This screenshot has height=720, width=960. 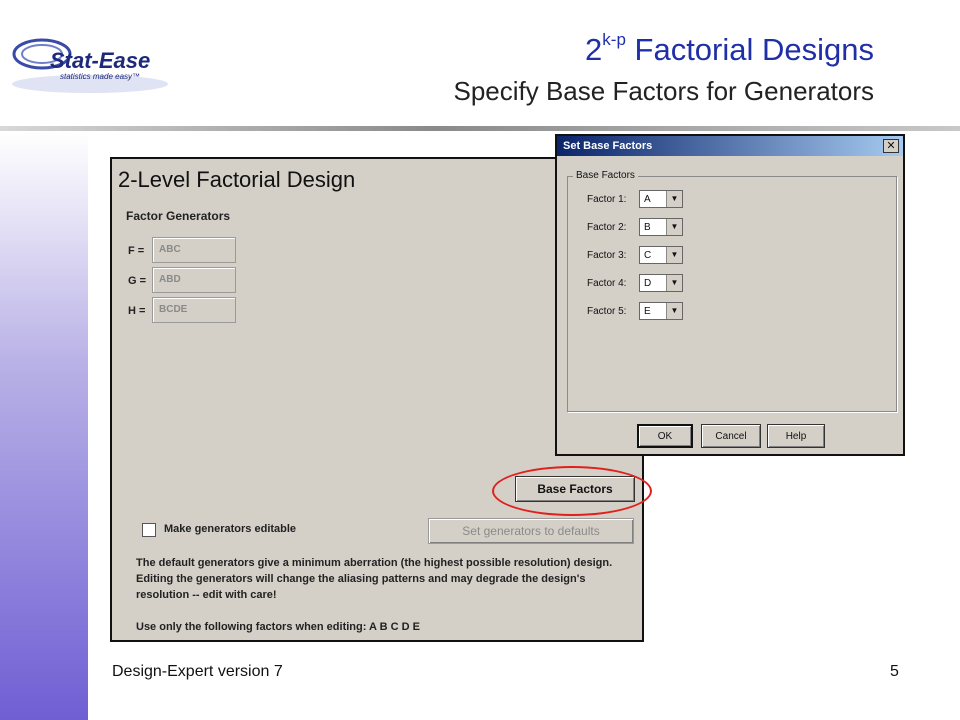 I want to click on window-title: 2-Level Factorial Design, so click(x=237, y=179).